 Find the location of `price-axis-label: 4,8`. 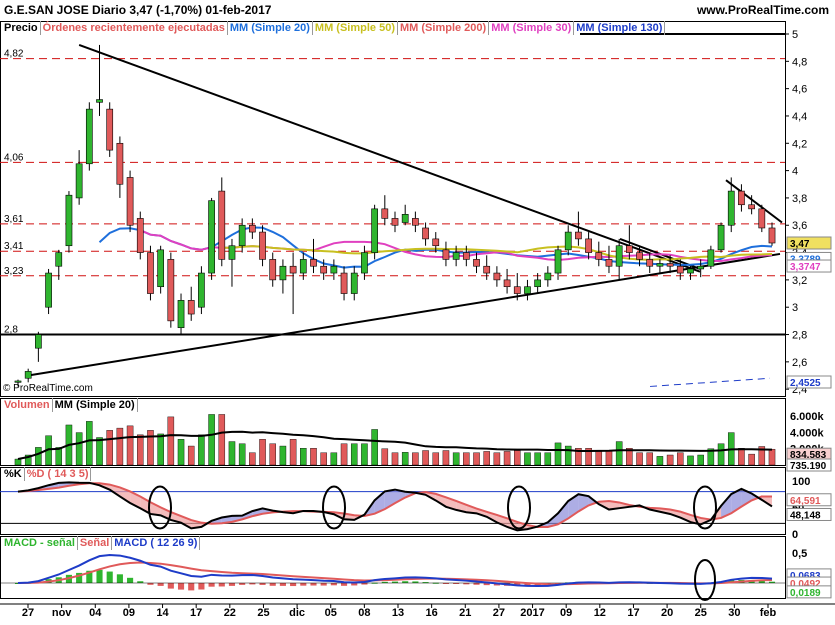

price-axis-label: 4,8 is located at coordinates (799, 62).